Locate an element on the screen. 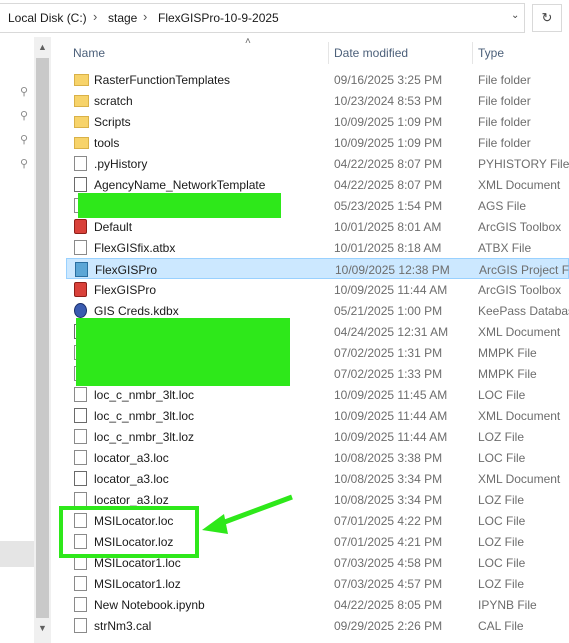 This screenshot has width=569, height=643. file-name: locator_a3.loc is located at coordinates (131, 458).